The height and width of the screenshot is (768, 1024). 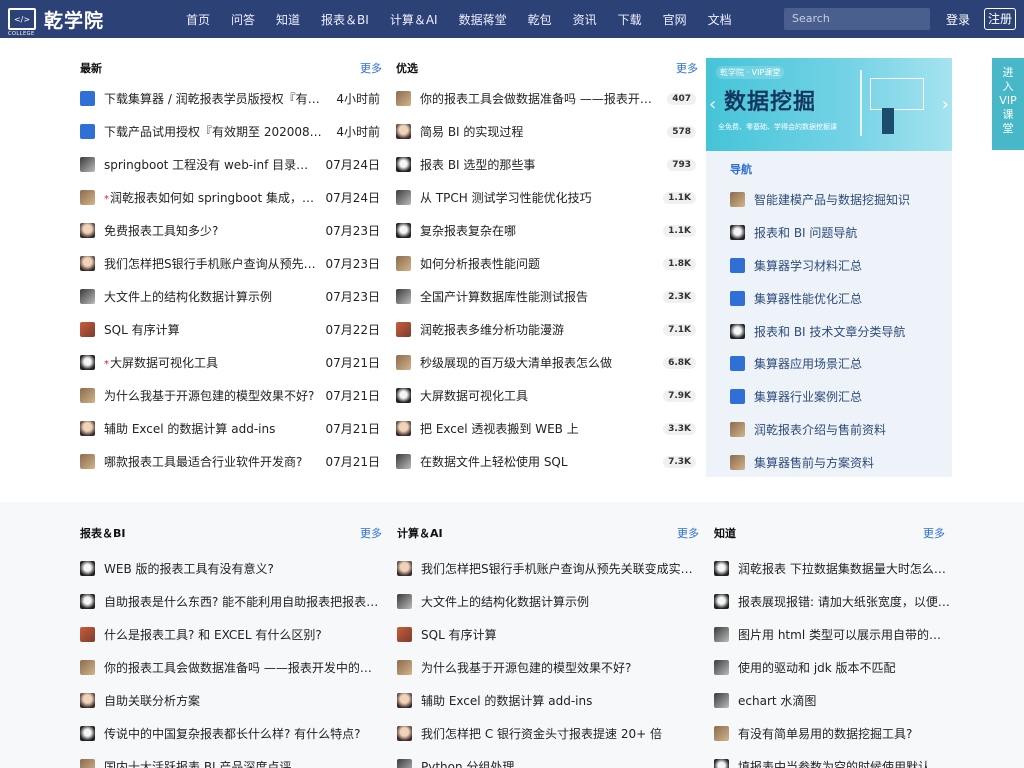 What do you see at coordinates (833, 700) in the screenshot?
I see `list-item: echart 水滴图` at bounding box center [833, 700].